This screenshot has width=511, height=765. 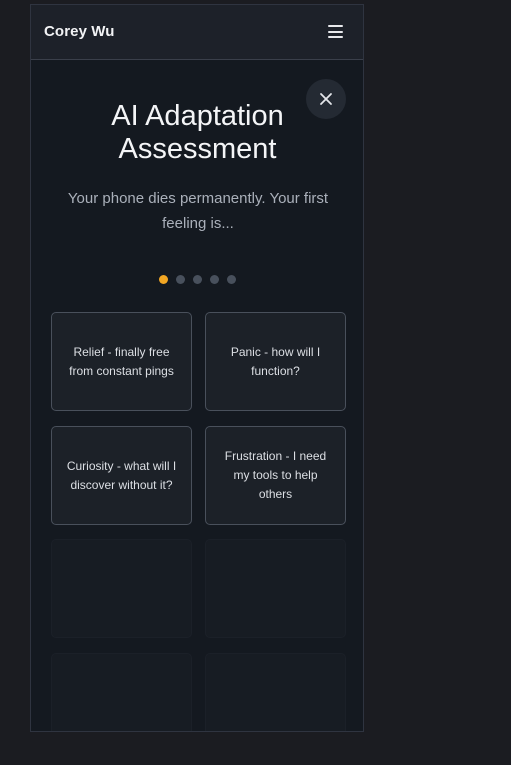 What do you see at coordinates (197, 149) in the screenshot?
I see `title-line-2: Assessment` at bounding box center [197, 149].